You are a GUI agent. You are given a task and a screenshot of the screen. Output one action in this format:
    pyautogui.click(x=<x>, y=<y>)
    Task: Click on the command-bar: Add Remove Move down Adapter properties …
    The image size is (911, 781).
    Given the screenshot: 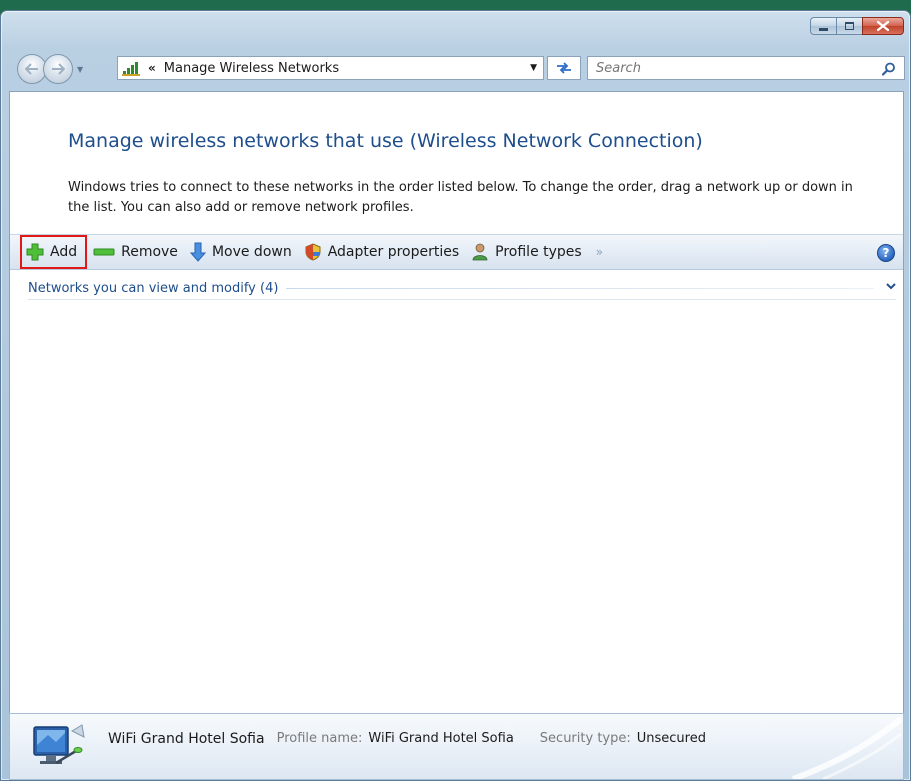 What is the action you would take?
    pyautogui.click(x=456, y=252)
    